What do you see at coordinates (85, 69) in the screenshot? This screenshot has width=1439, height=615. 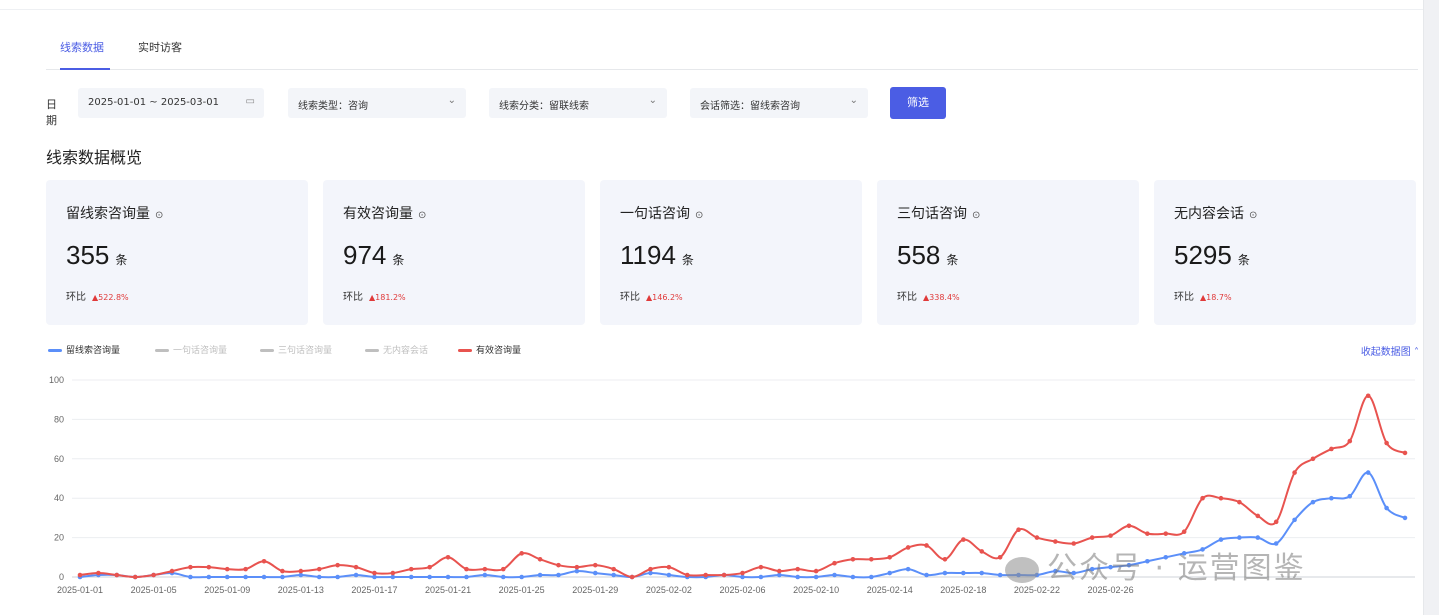 I see `active-tab-indicator` at bounding box center [85, 69].